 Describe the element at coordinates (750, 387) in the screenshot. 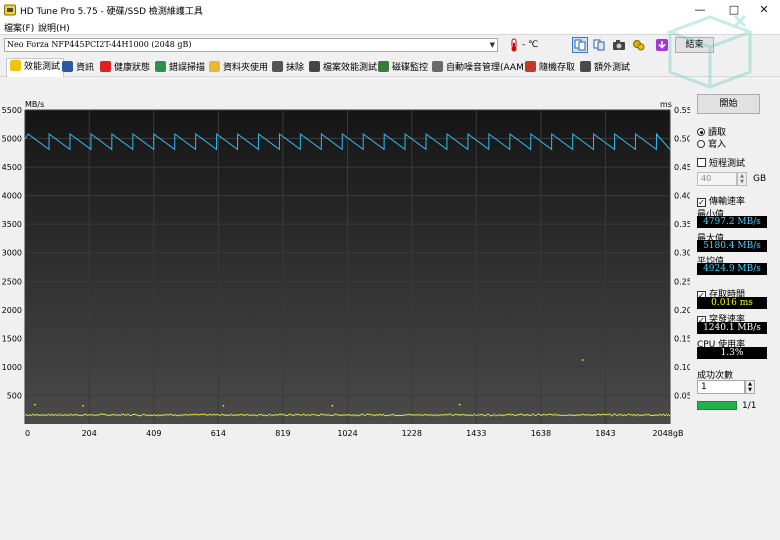

I see `passes-stepper: ▲ ▼` at that location.